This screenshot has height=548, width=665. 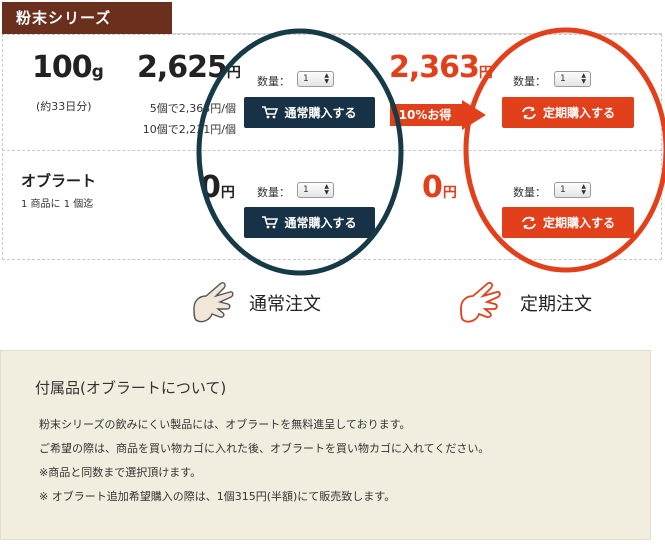 I want to click on series-tab: 粉末シリーズ, so click(x=87, y=18).